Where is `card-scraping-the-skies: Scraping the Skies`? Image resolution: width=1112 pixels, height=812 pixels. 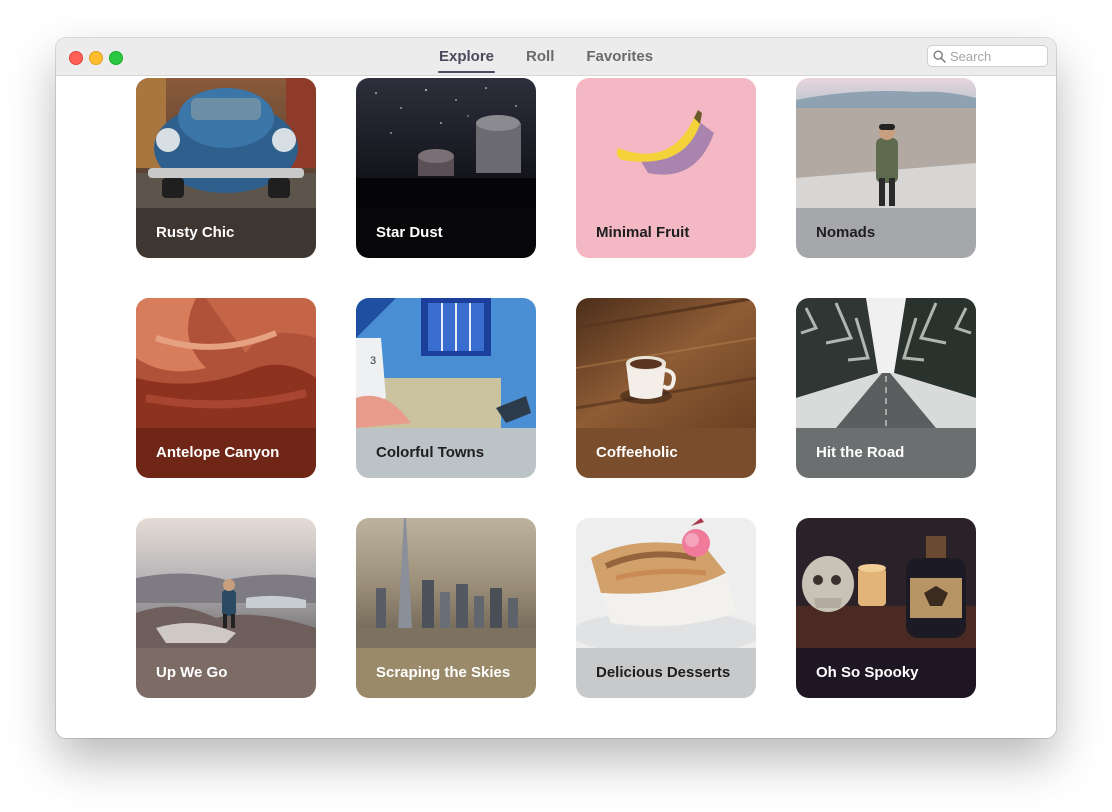 card-scraping-the-skies: Scraping the Skies is located at coordinates (446, 608).